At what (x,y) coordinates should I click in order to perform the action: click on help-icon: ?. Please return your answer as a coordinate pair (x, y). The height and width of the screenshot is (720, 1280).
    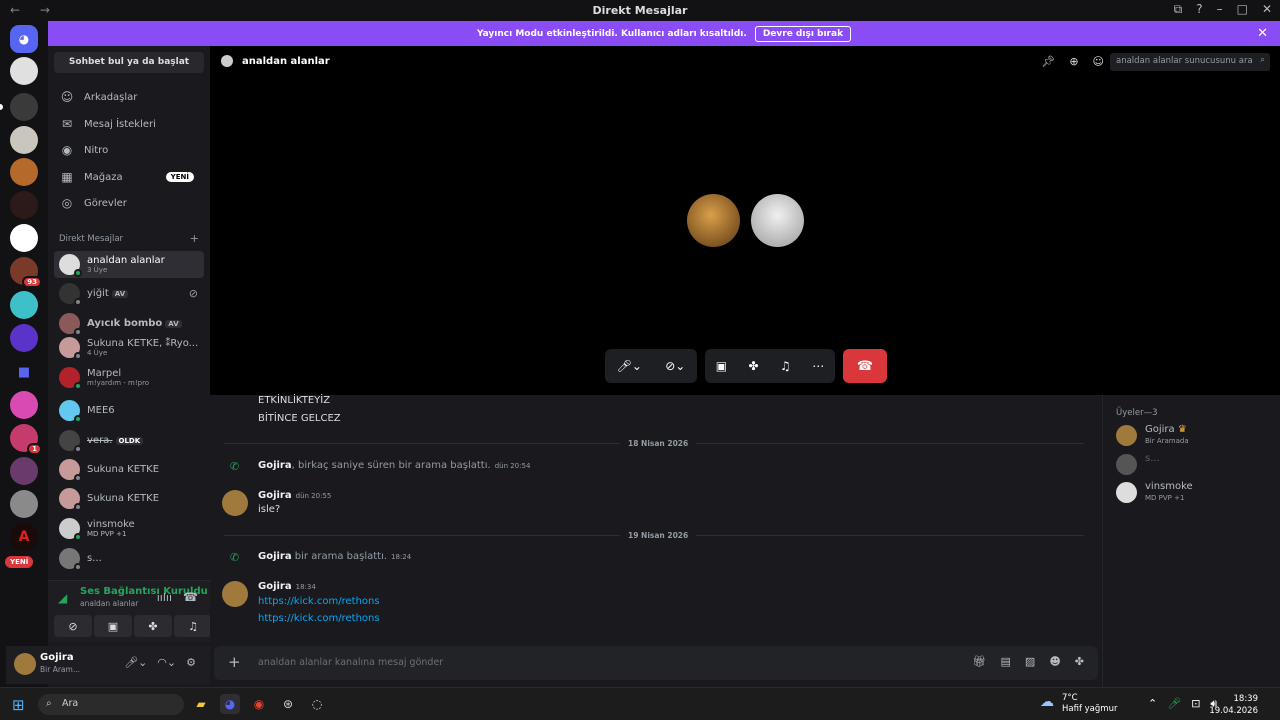
    Looking at the image, I should click on (1199, 9).